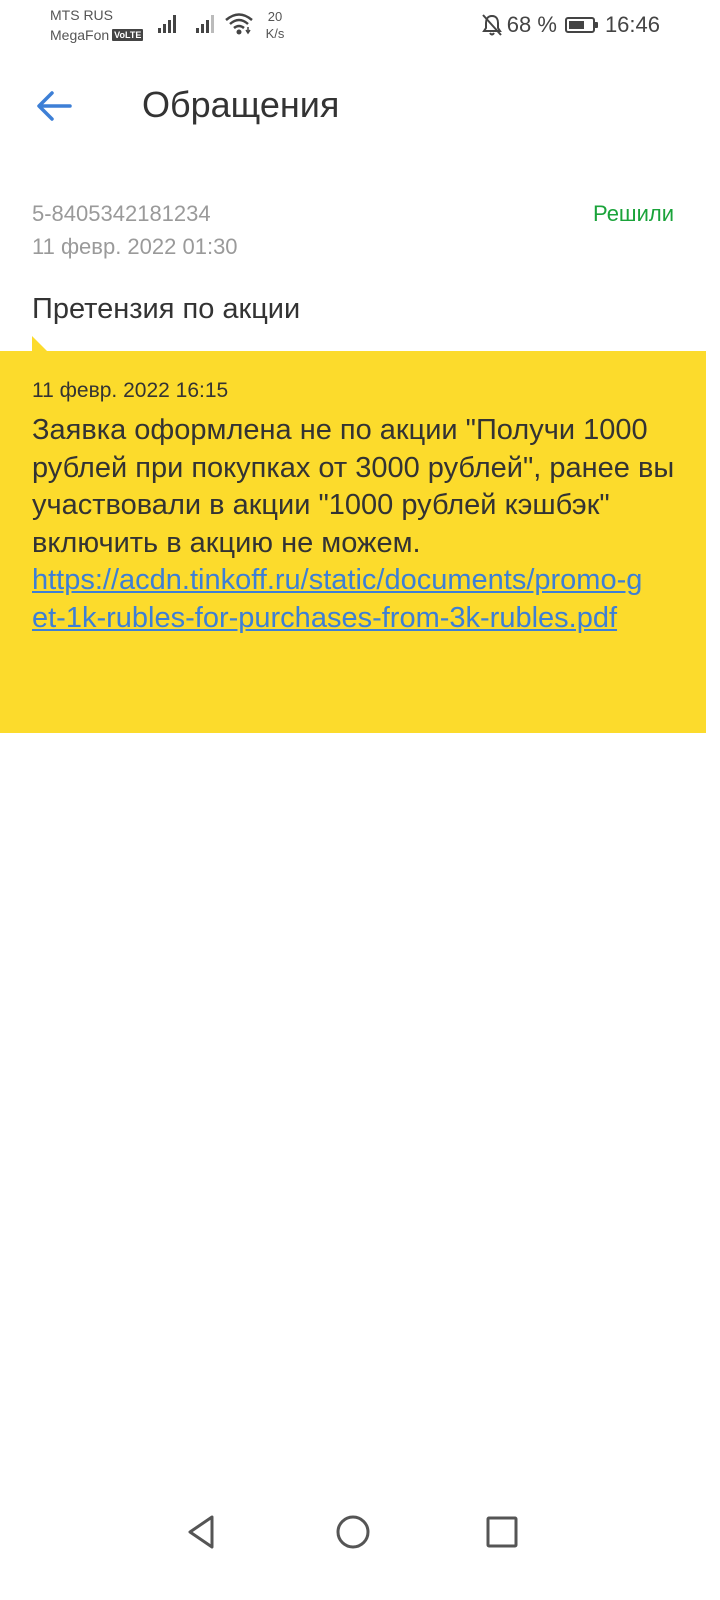  I want to click on nav-recents-button, so click(502, 1532).